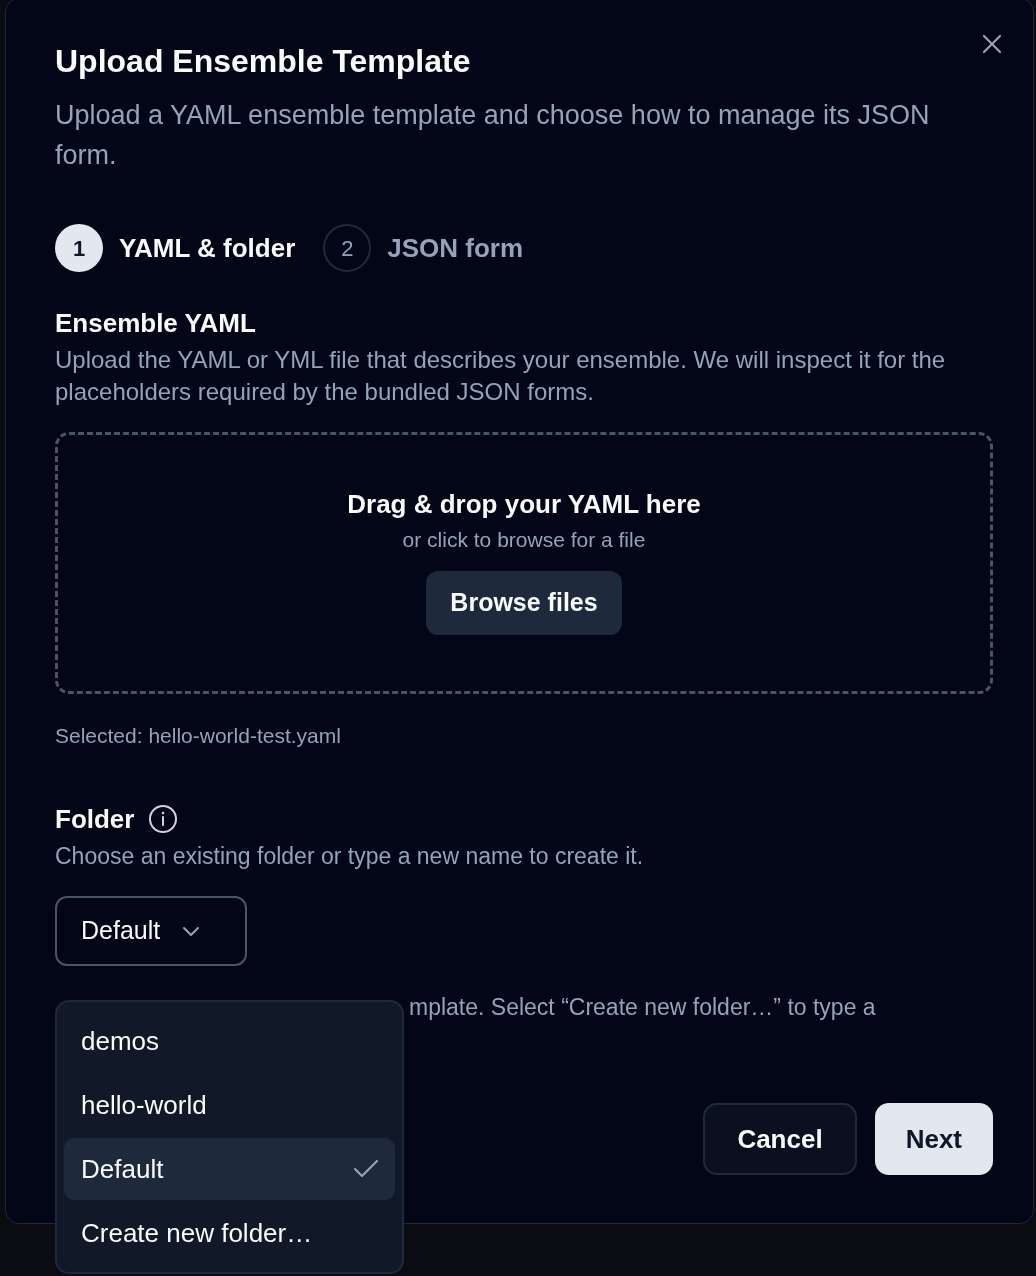 The width and height of the screenshot is (1036, 1276). I want to click on folder-hint-text: mplate. Select “Create new folder…” to type a, so click(642, 1007).